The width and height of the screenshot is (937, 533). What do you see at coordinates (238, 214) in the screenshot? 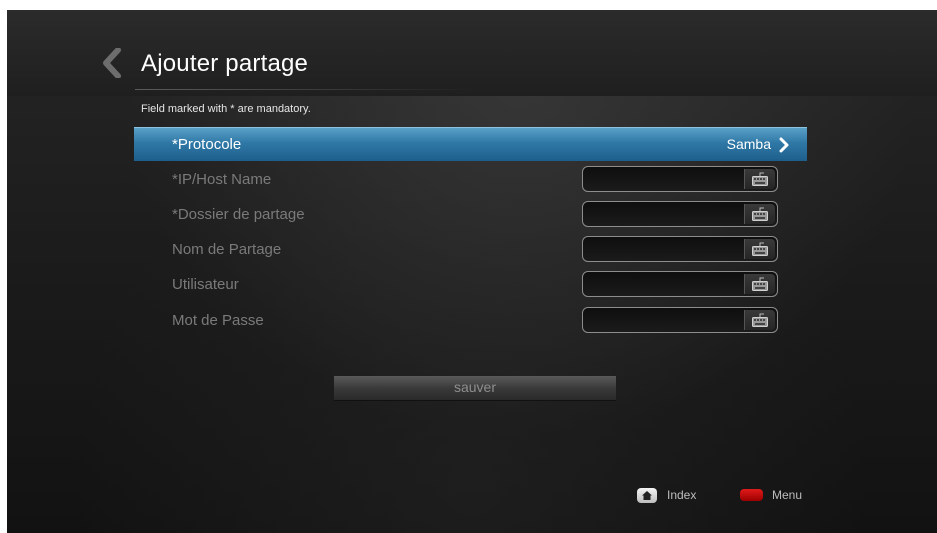
I see `share-folder-label: *Dossier de partage` at bounding box center [238, 214].